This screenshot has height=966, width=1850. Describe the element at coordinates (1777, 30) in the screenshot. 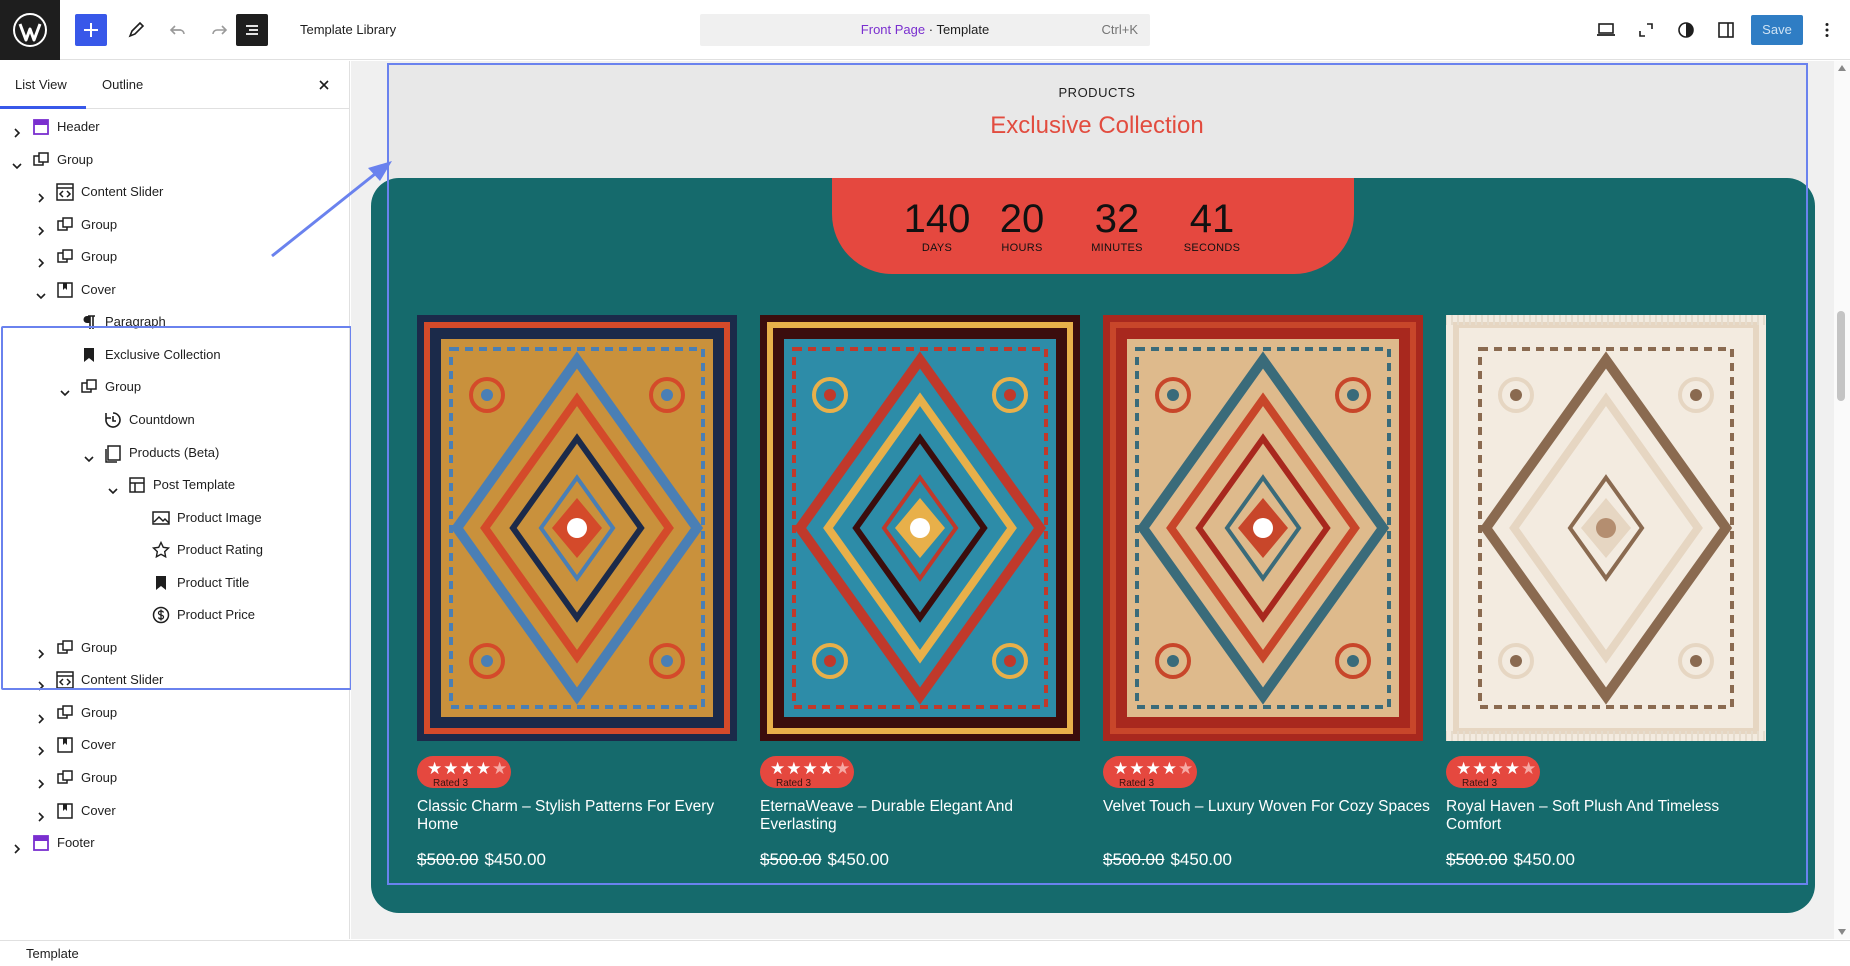

I see `save-button: Save` at that location.